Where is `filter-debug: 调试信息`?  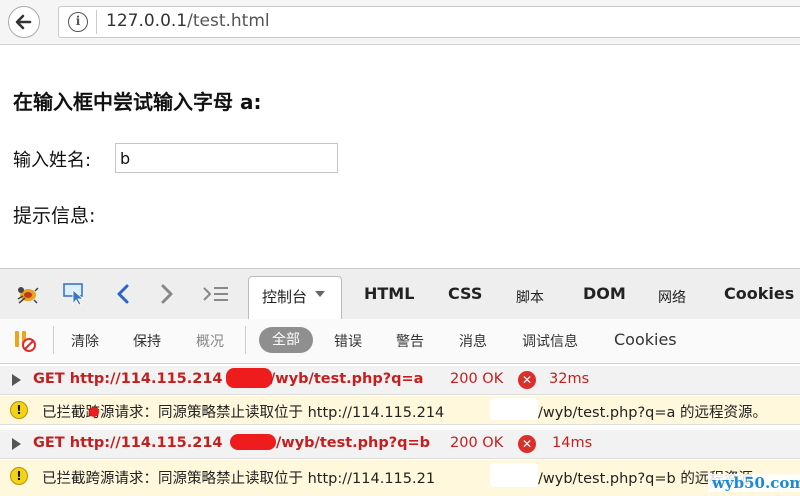 filter-debug: 调试信息 is located at coordinates (550, 341).